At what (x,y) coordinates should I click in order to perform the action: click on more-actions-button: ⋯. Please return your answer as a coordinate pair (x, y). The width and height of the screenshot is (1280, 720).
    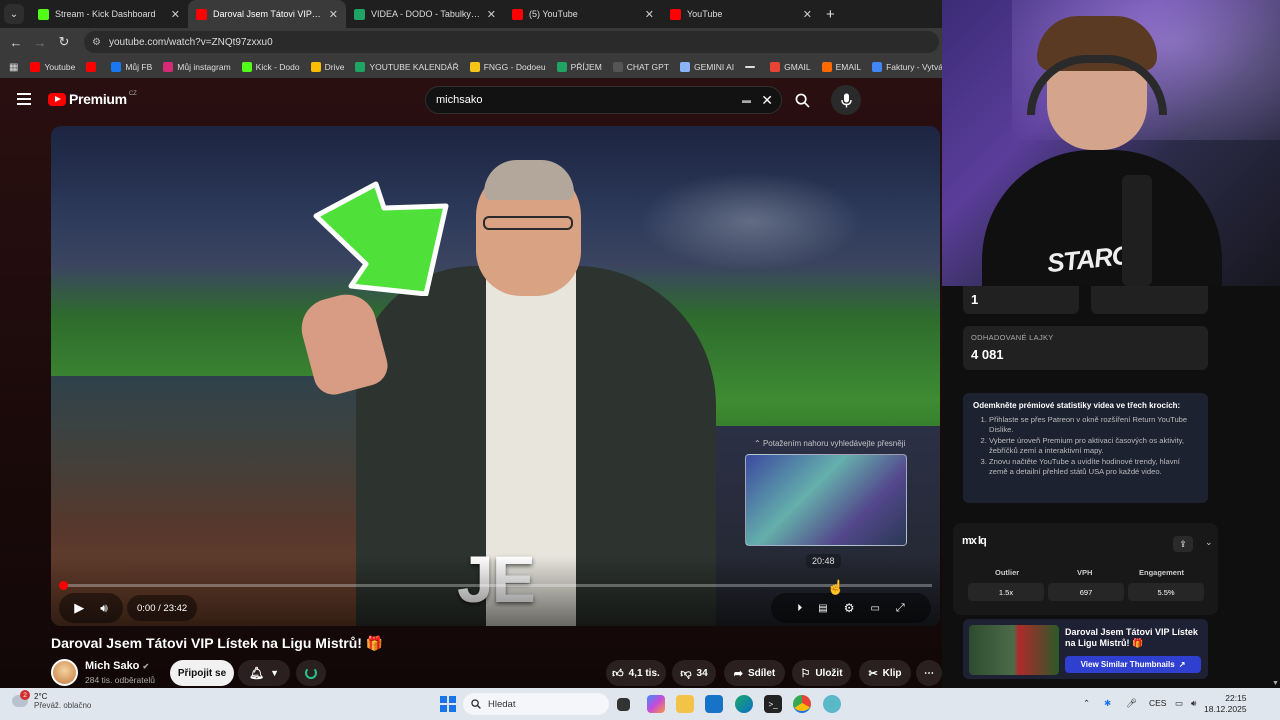
    Looking at the image, I should click on (929, 673).